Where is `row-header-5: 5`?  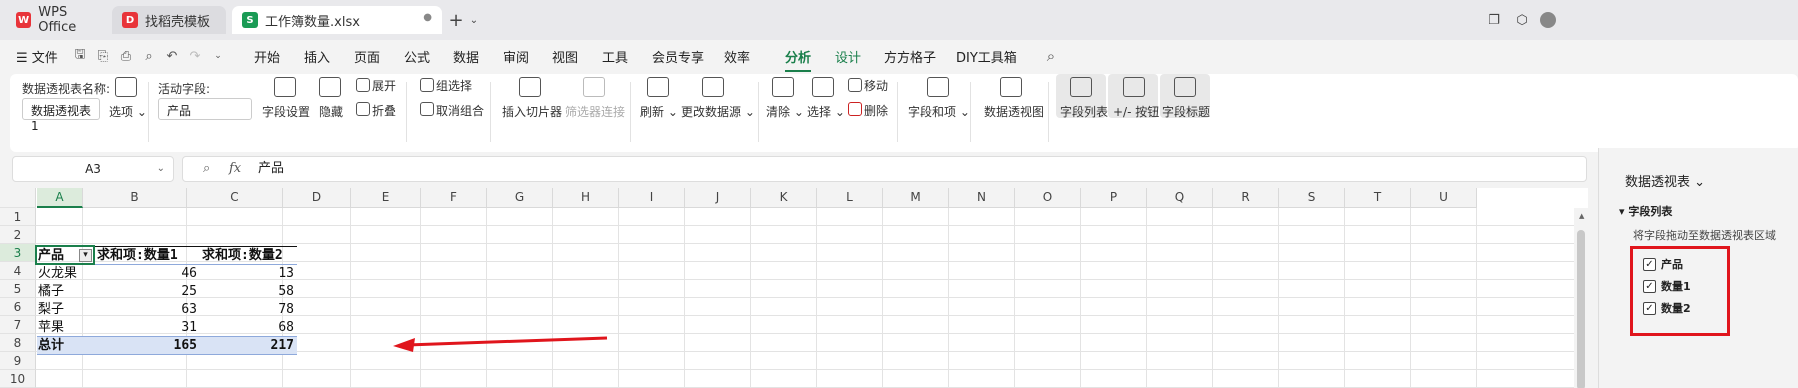 row-header-5: 5 is located at coordinates (18, 289).